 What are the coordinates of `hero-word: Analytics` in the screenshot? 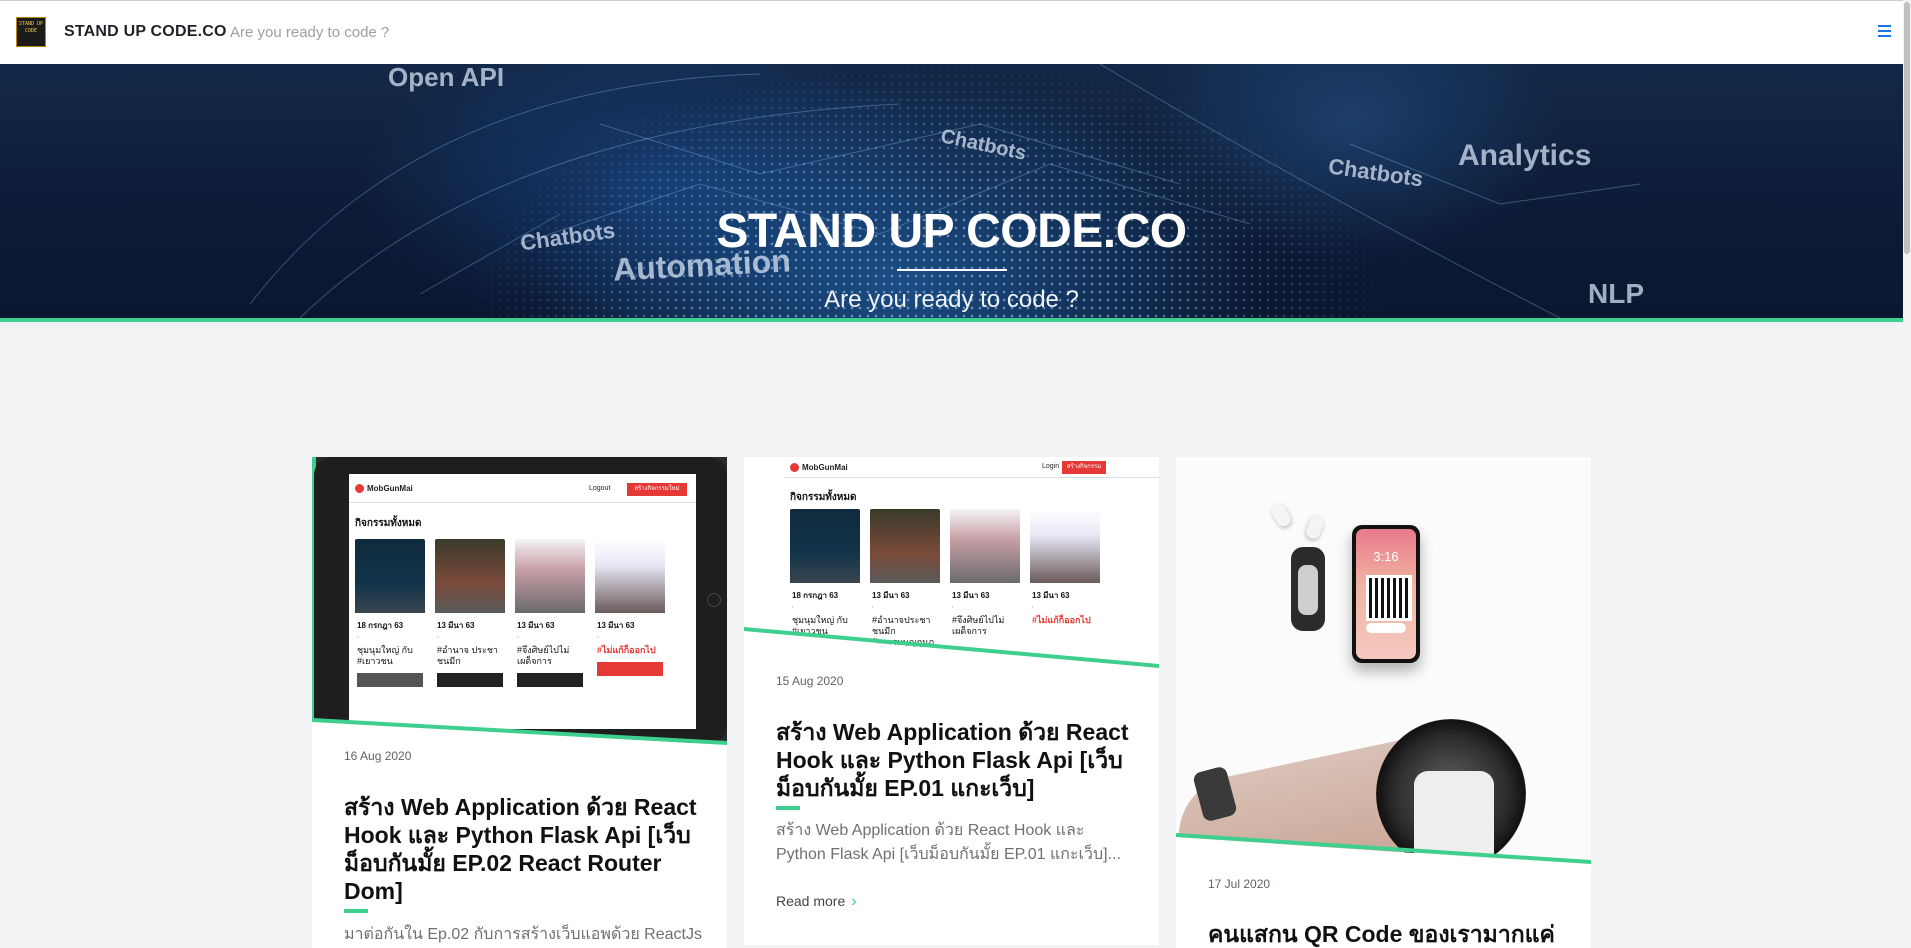 It's located at (1525, 155).